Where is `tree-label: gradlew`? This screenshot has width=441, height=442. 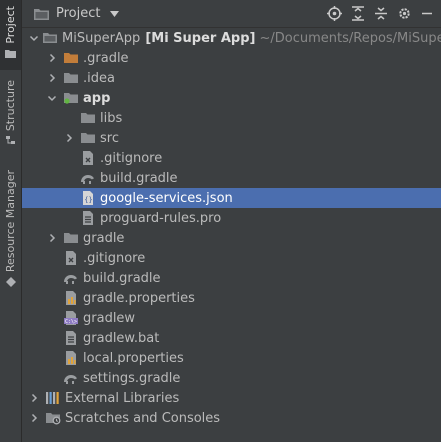 tree-label: gradlew is located at coordinates (109, 318).